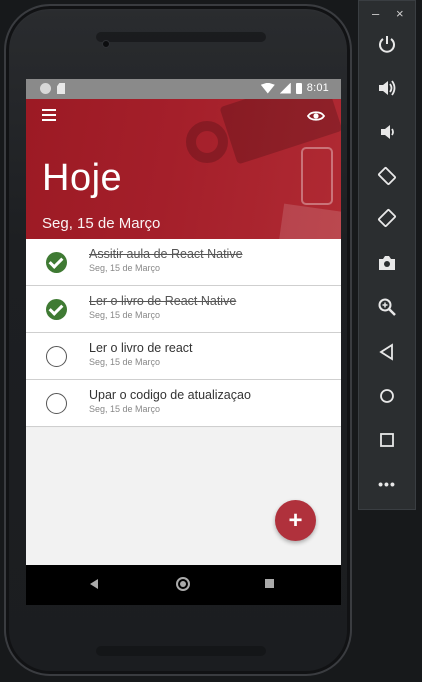 Image resolution: width=422 pixels, height=682 pixels. What do you see at coordinates (183, 89) in the screenshot?
I see `status-bar: 8:01` at bounding box center [183, 89].